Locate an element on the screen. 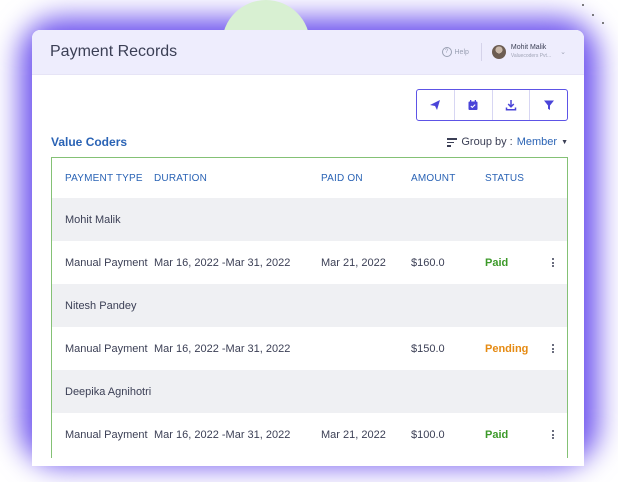  column-header-duration: DURATION is located at coordinates (181, 178).